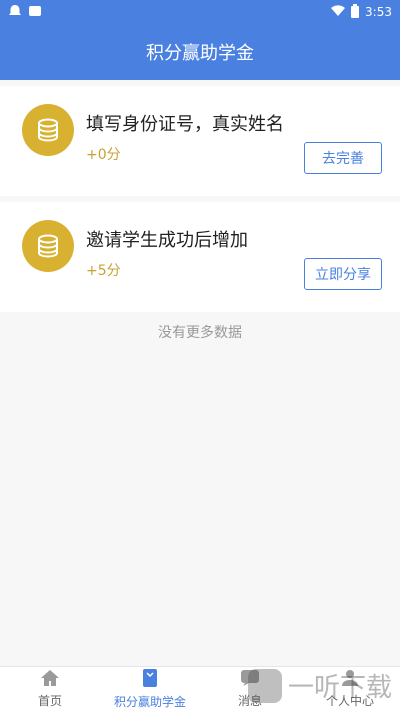 This screenshot has height=710, width=400. Describe the element at coordinates (50, 679) in the screenshot. I see `home-icon` at that location.